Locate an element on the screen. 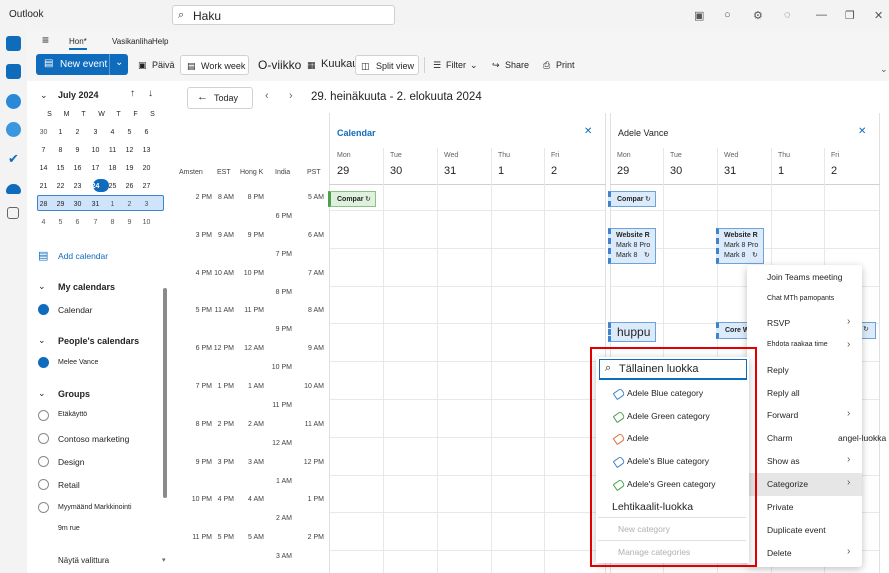  sidebar-scrollbar is located at coordinates (165, 393).